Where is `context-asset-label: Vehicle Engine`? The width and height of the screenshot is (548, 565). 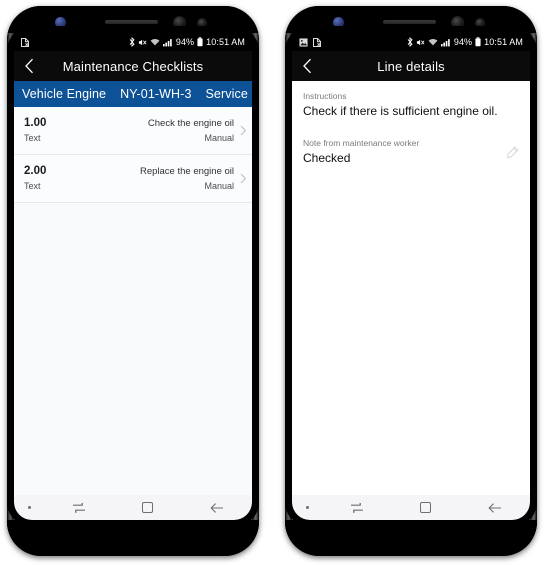 context-asset-label: Vehicle Engine is located at coordinates (64, 94).